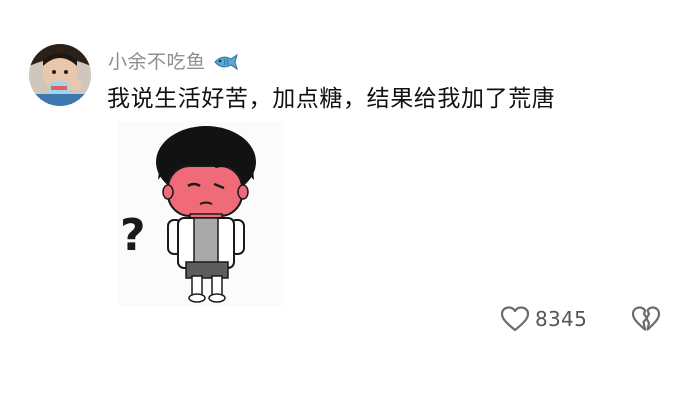 The width and height of the screenshot is (690, 407). What do you see at coordinates (331, 99) in the screenshot?
I see `comment-text: 我说生活好苦，加点糖，结果给我加了荒唐` at bounding box center [331, 99].